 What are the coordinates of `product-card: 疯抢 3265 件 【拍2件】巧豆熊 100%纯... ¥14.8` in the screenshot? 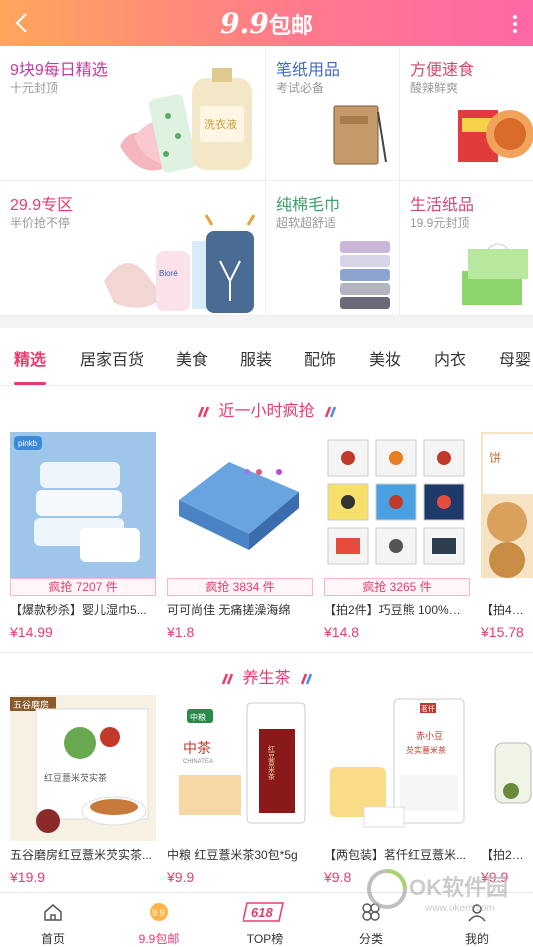 It's located at (397, 536).